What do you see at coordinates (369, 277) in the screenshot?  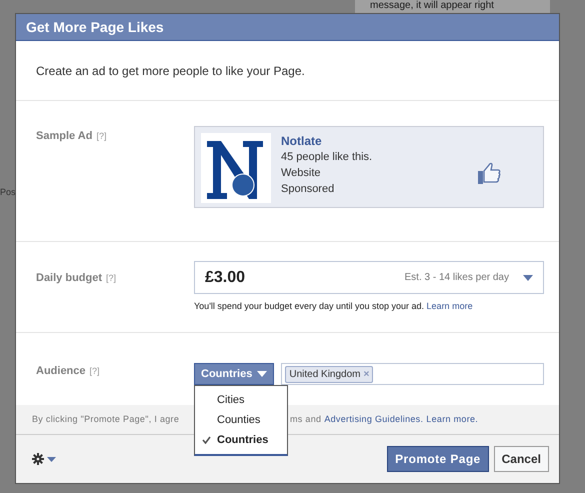 I see `budget-select: £3.00 Est. 3 - 14 likes per day` at bounding box center [369, 277].